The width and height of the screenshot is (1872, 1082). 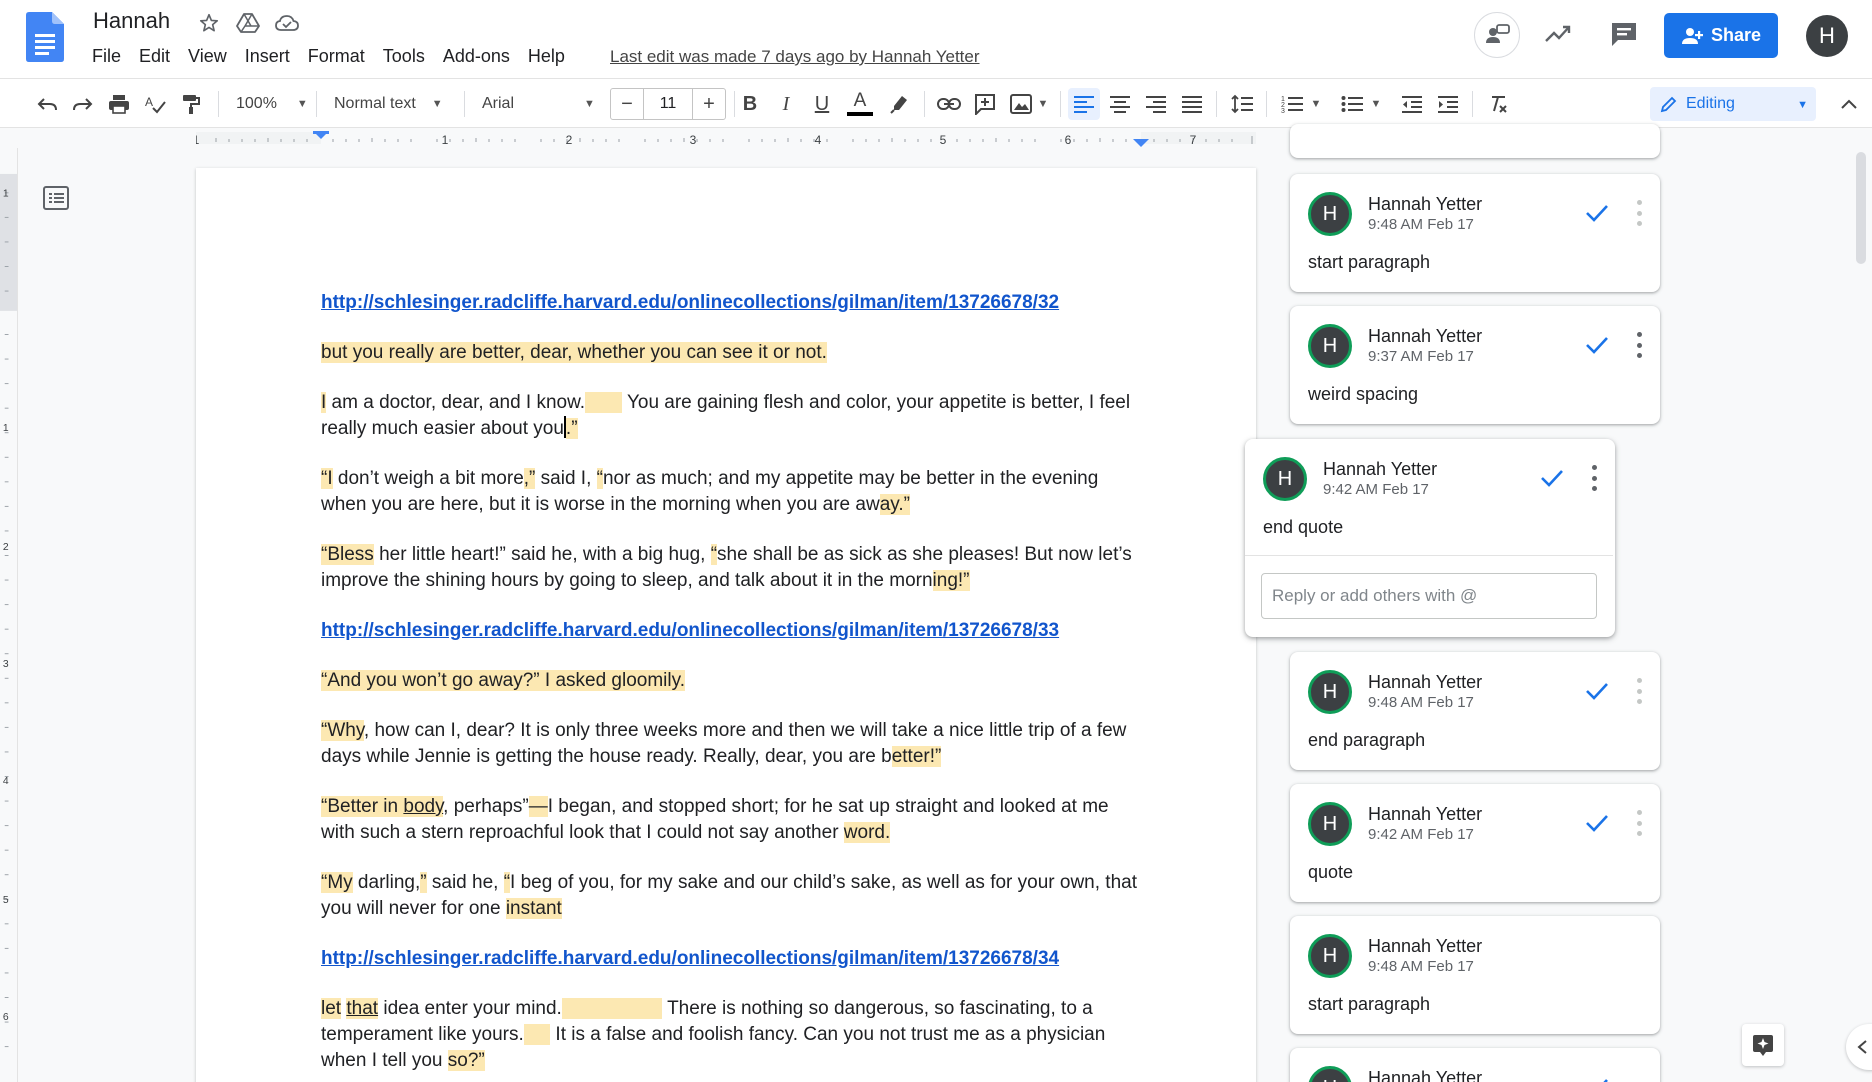 What do you see at coordinates (6, 428) in the screenshot?
I see `vruler-mark: 1` at bounding box center [6, 428].